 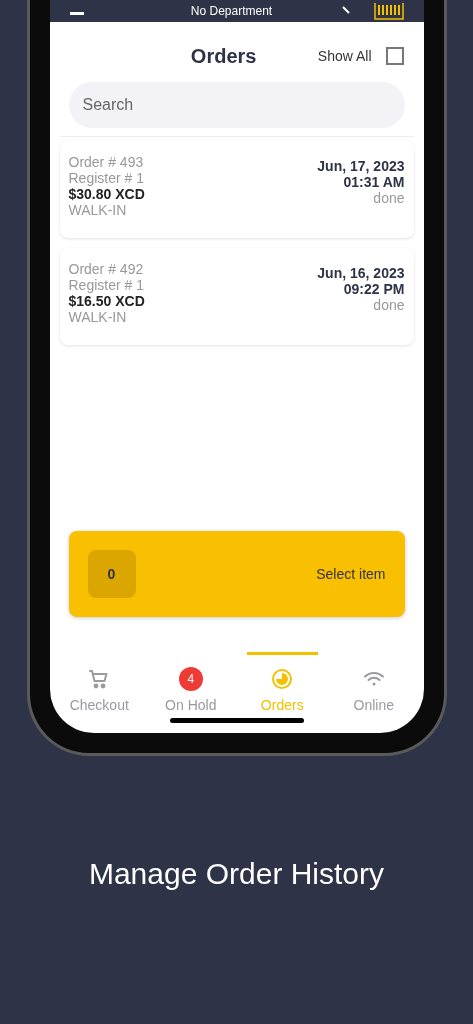 What do you see at coordinates (388, 11) in the screenshot?
I see `barcode-icon` at bounding box center [388, 11].